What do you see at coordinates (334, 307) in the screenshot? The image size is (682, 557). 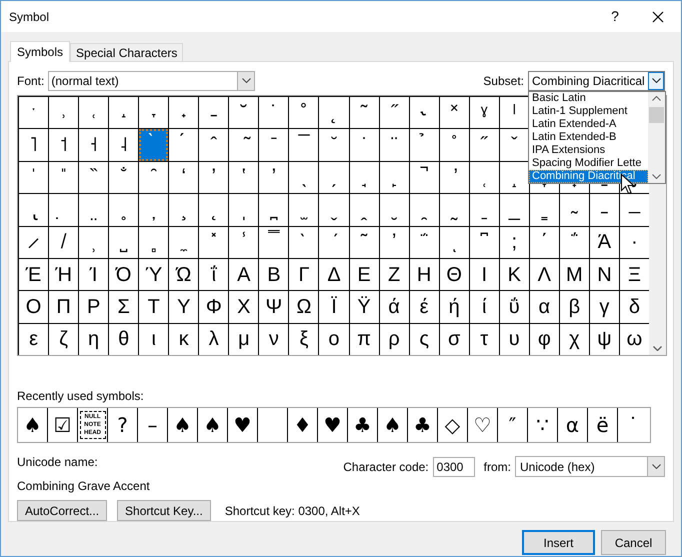 I see `symbol-cell: Ϊ` at bounding box center [334, 307].